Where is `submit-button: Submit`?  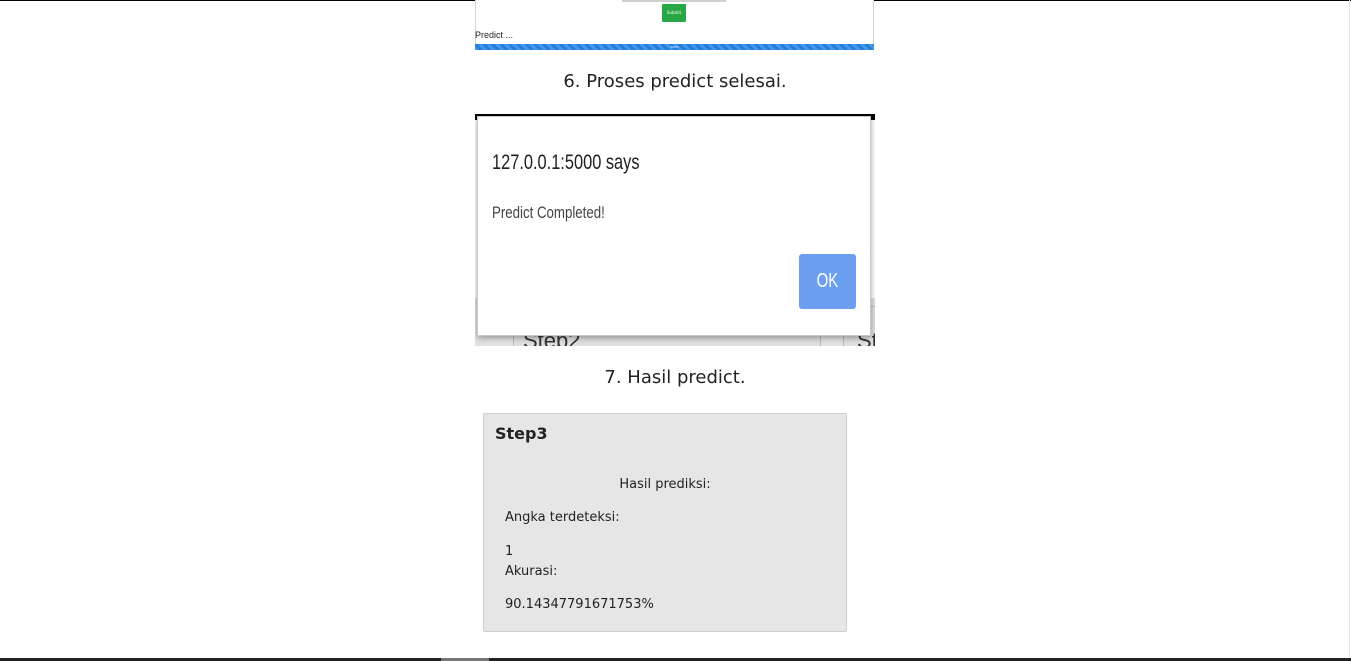
submit-button: Submit is located at coordinates (674, 13).